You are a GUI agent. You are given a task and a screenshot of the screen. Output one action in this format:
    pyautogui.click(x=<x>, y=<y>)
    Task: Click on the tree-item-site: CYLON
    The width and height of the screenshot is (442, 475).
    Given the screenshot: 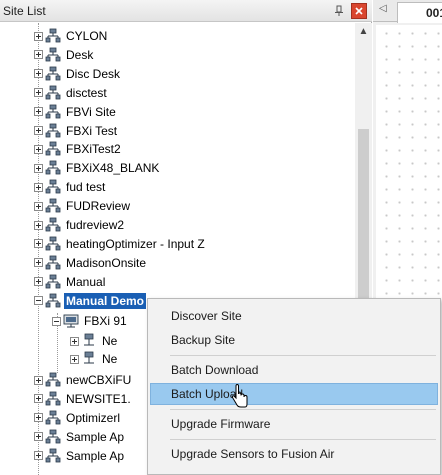 What is the action you would take?
    pyautogui.click(x=71, y=36)
    